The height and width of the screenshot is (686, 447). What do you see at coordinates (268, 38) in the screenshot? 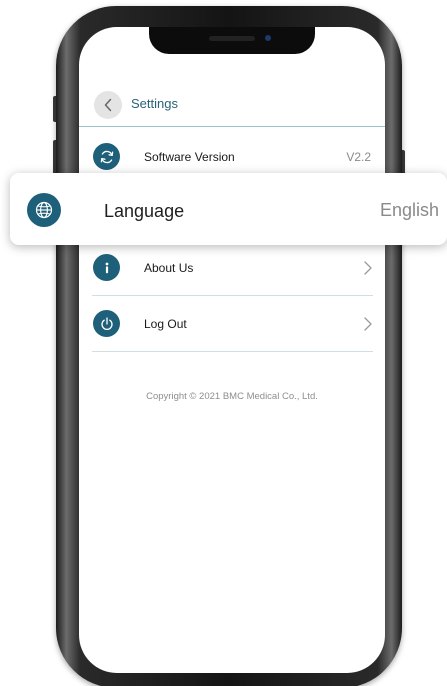
I see `camera-icon` at bounding box center [268, 38].